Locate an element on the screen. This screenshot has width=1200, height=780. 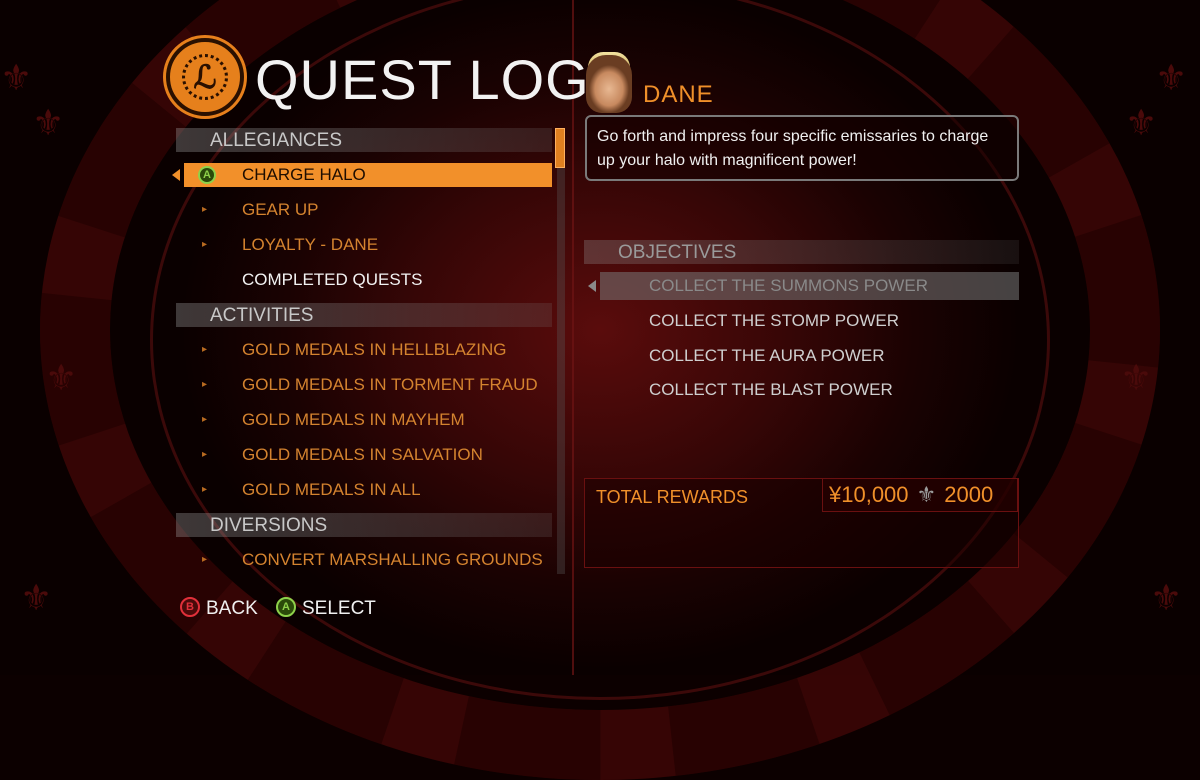
rewards-label: TOTAL REWARDS is located at coordinates (672, 497).